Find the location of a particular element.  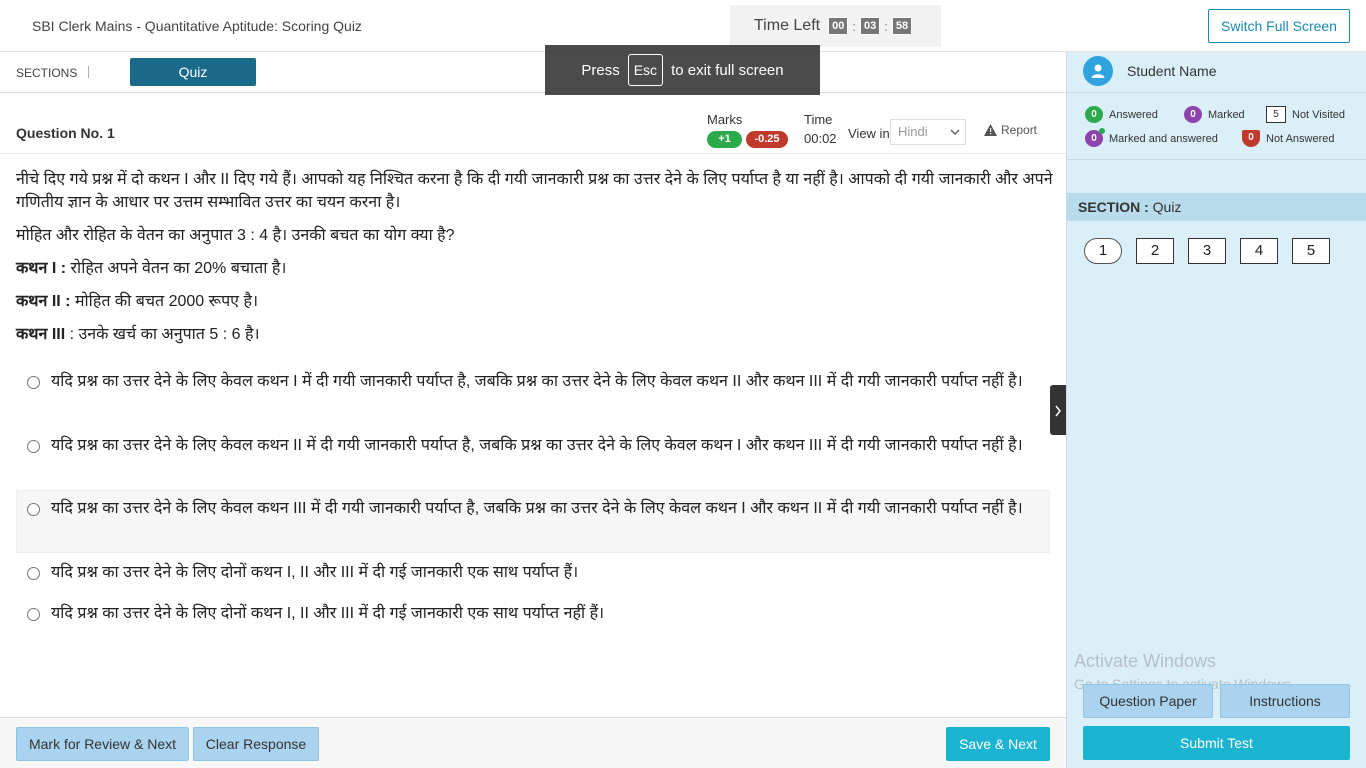

chevron-down-icon is located at coordinates (955, 136).